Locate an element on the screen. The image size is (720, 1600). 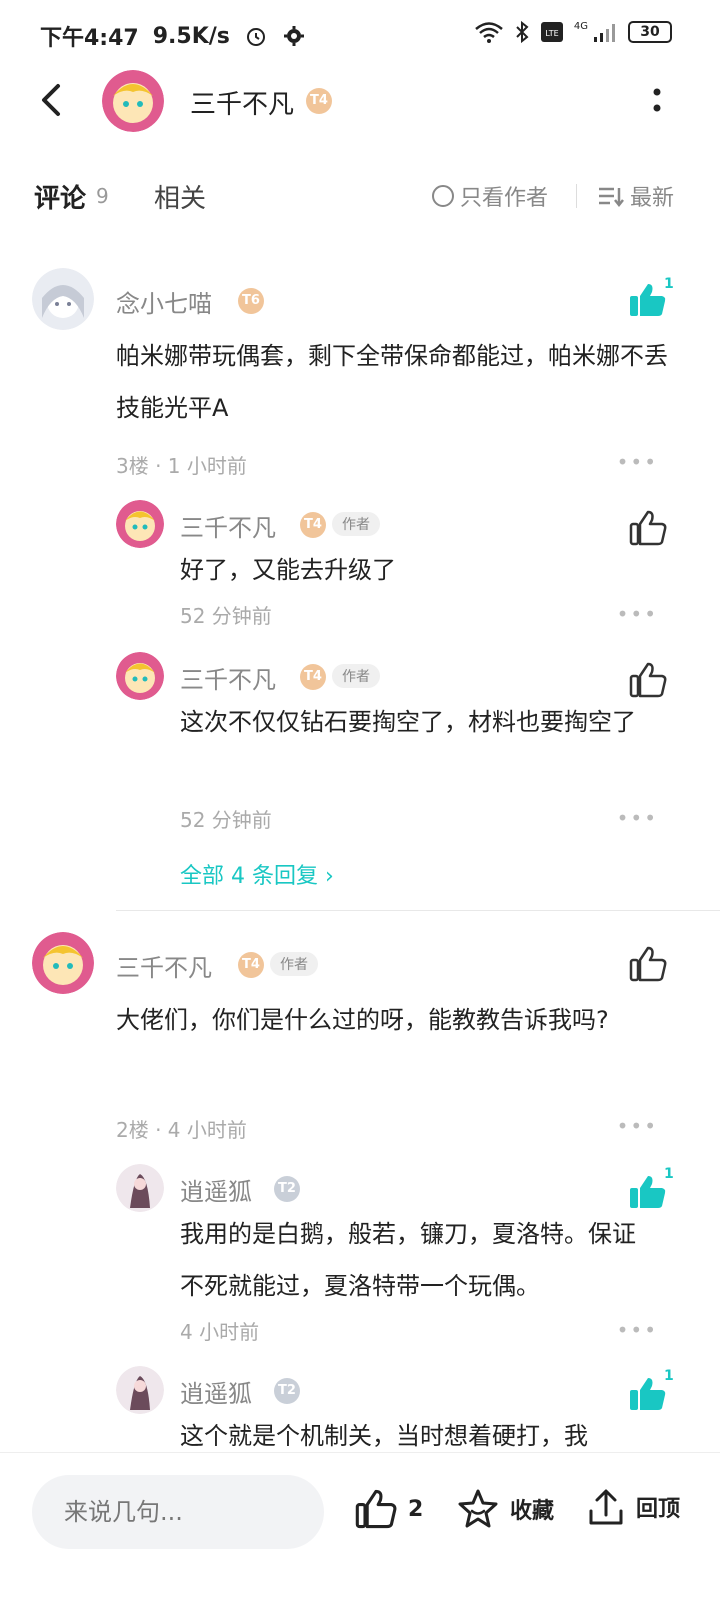
post-header: 三千不凡 T4 is located at coordinates (360, 101).